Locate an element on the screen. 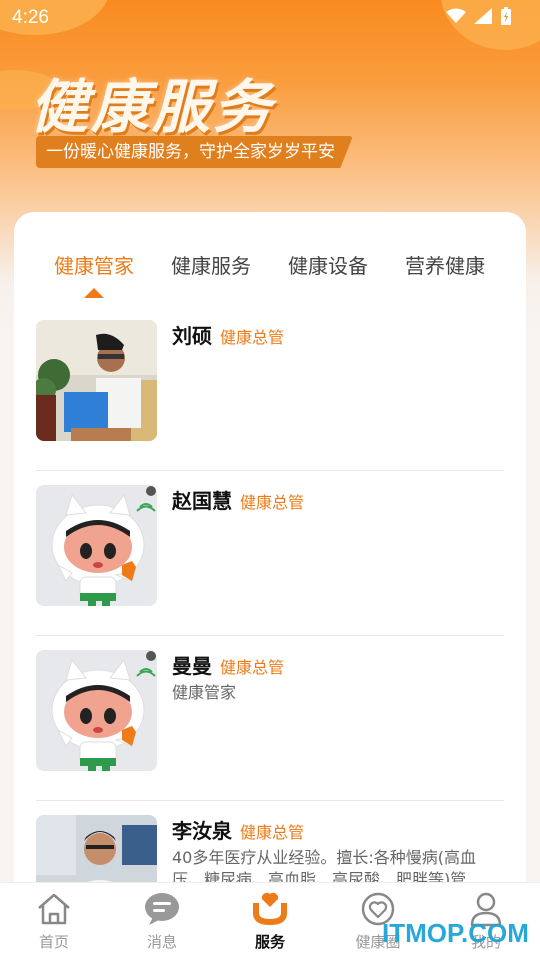  staff-row: 刘硕 健康总管 is located at coordinates (270, 388).